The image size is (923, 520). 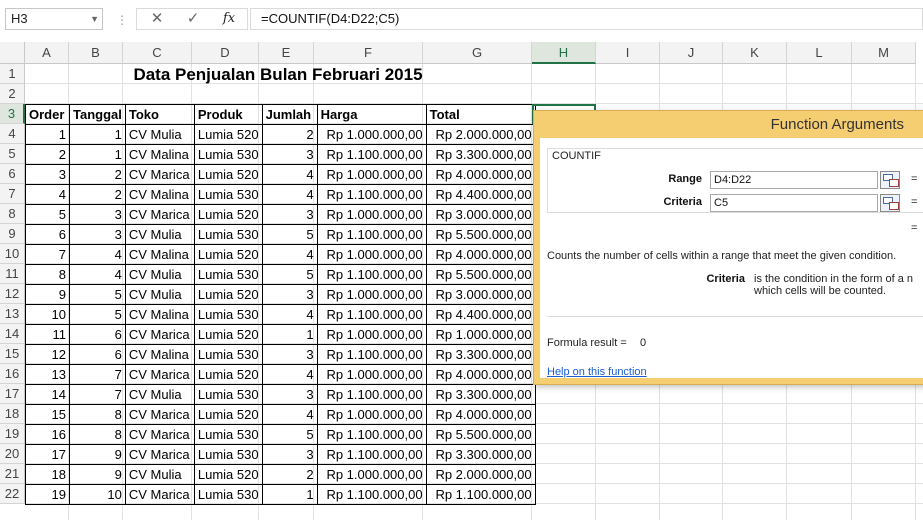 I want to click on cancel-icon: ✕, so click(x=157, y=19).